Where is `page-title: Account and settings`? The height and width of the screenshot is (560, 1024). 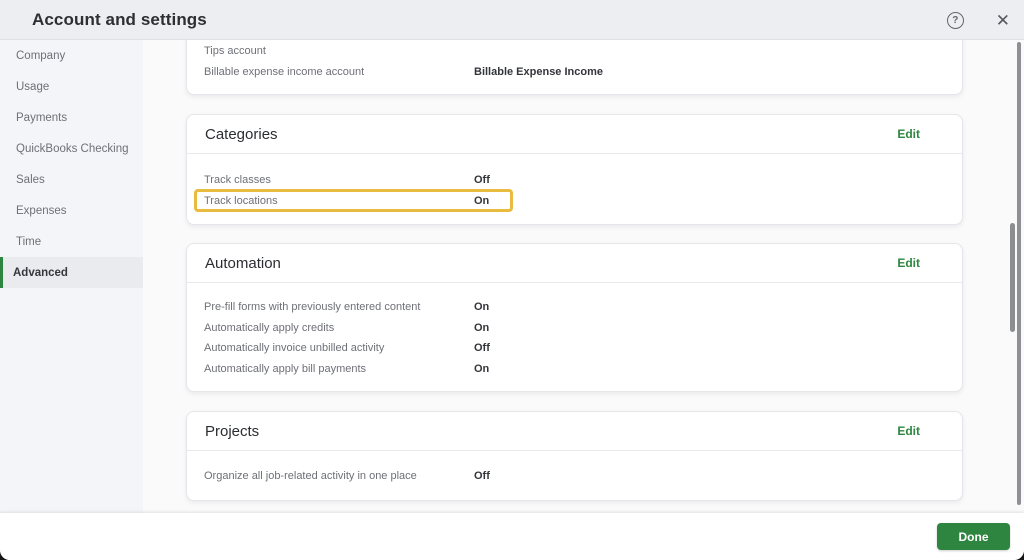
page-title: Account and settings is located at coordinates (119, 19).